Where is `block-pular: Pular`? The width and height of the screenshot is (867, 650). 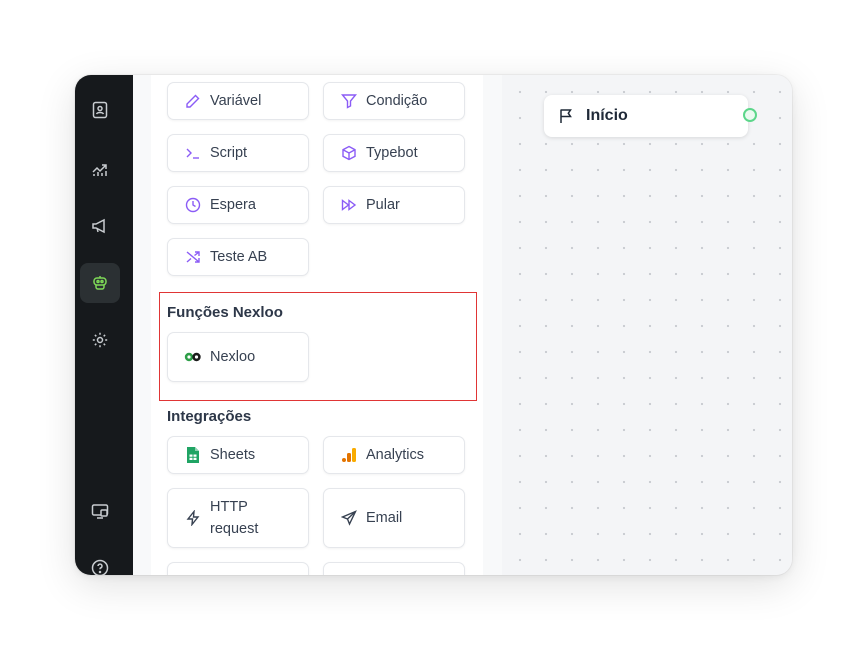 block-pular: Pular is located at coordinates (394, 205).